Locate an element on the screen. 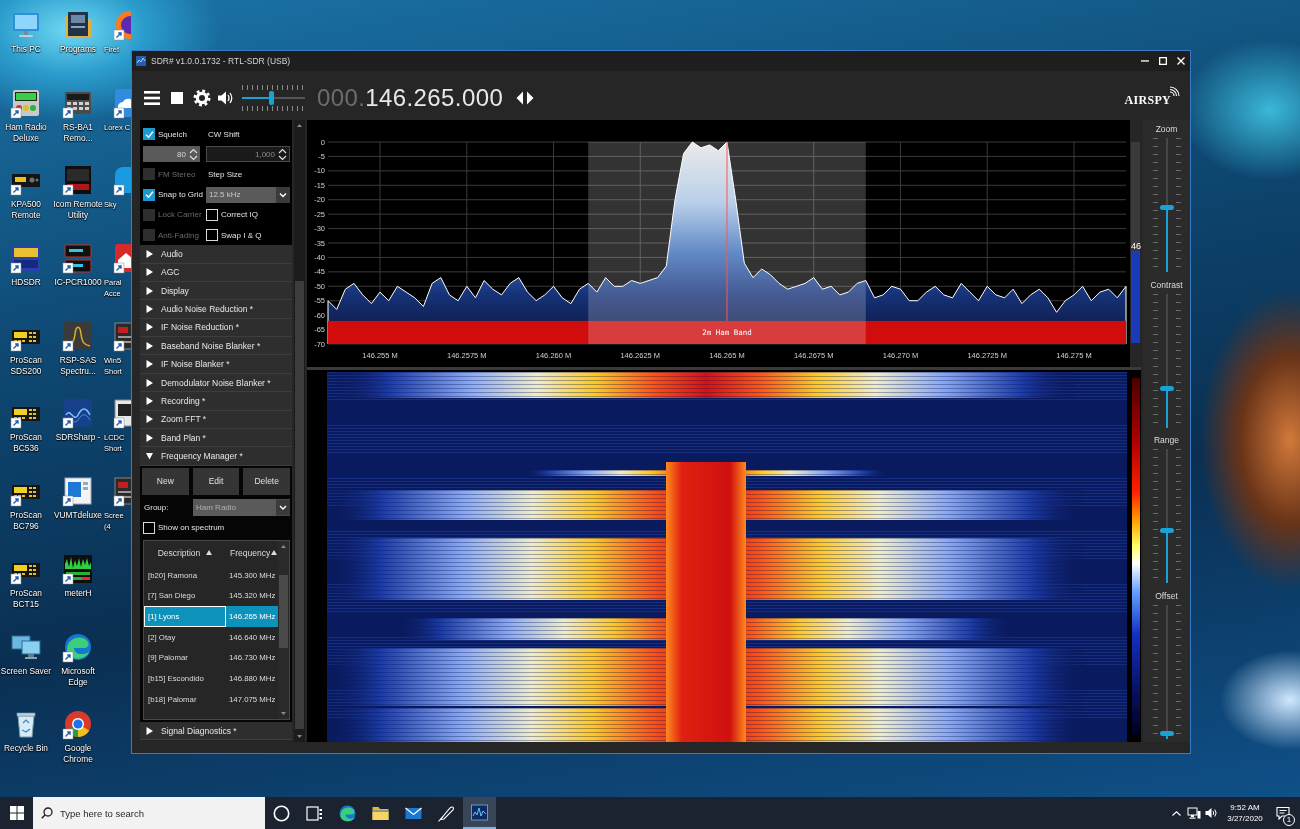  folder-icon is located at coordinates (380, 813).